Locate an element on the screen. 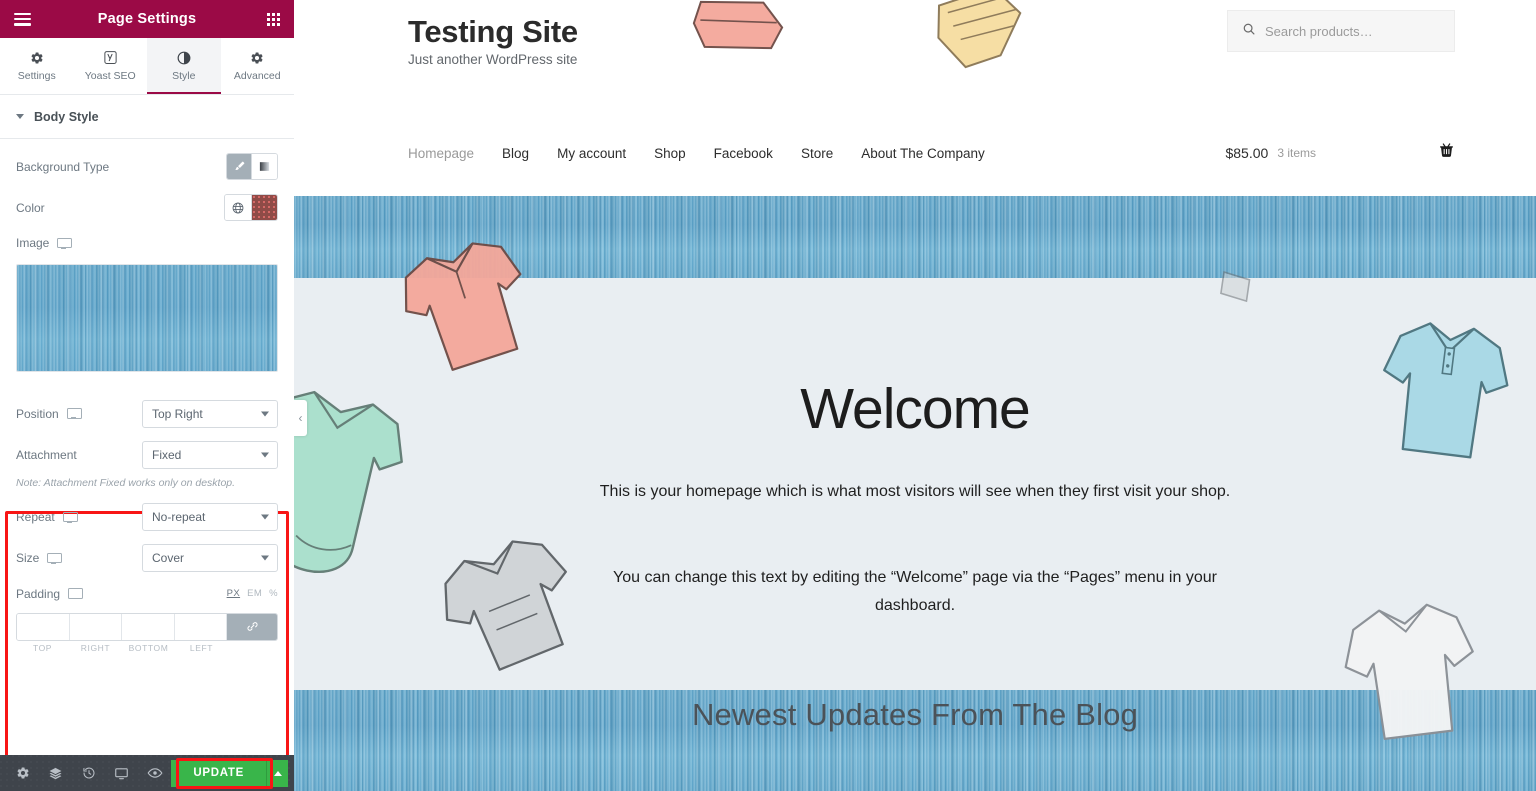 The height and width of the screenshot is (791, 1536). control-position: Position Top Right is located at coordinates (147, 413).